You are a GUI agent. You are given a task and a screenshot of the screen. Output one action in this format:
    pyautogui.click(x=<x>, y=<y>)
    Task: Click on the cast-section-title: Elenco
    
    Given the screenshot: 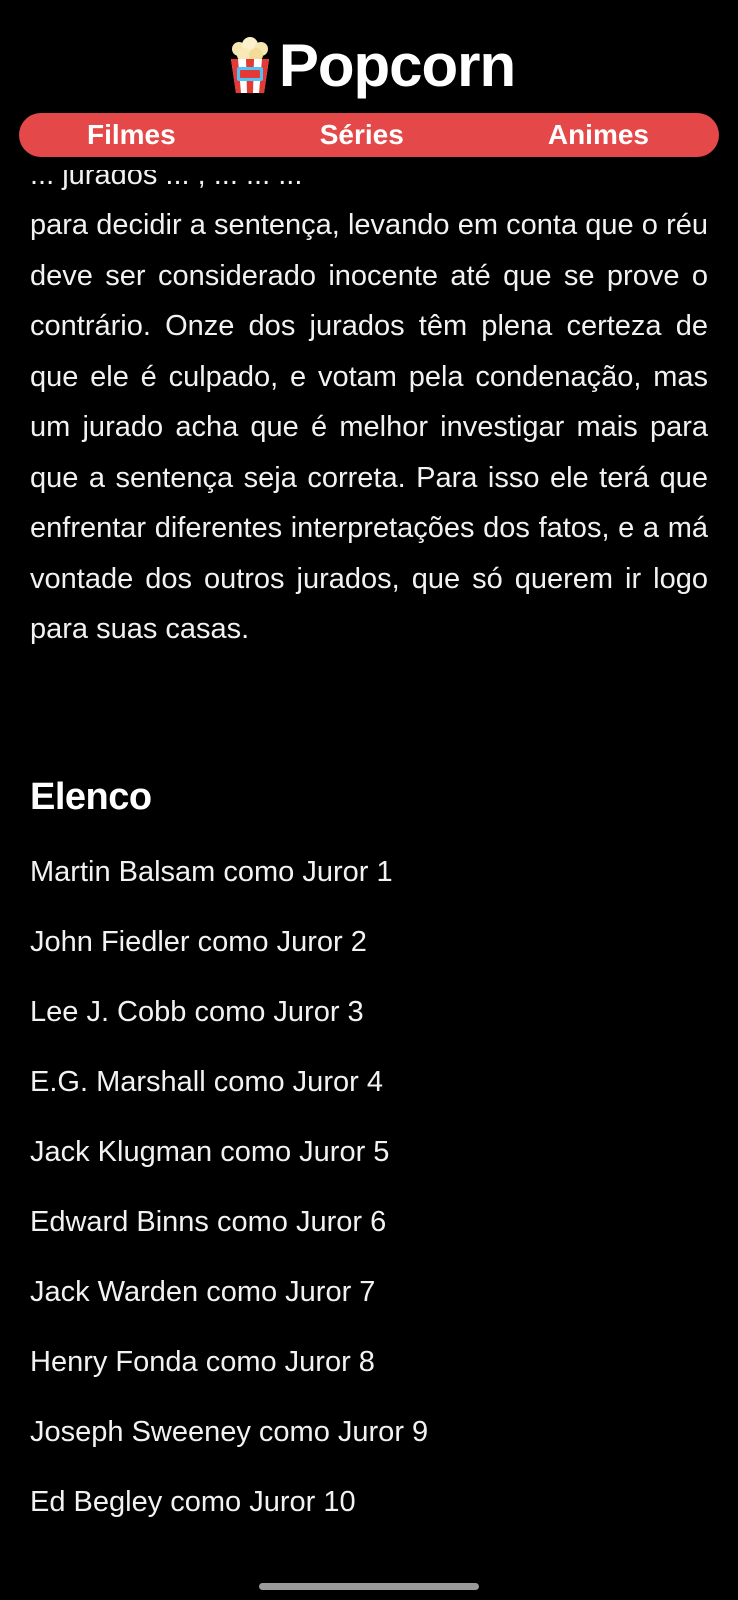 What is the action you would take?
    pyautogui.click(x=91, y=797)
    